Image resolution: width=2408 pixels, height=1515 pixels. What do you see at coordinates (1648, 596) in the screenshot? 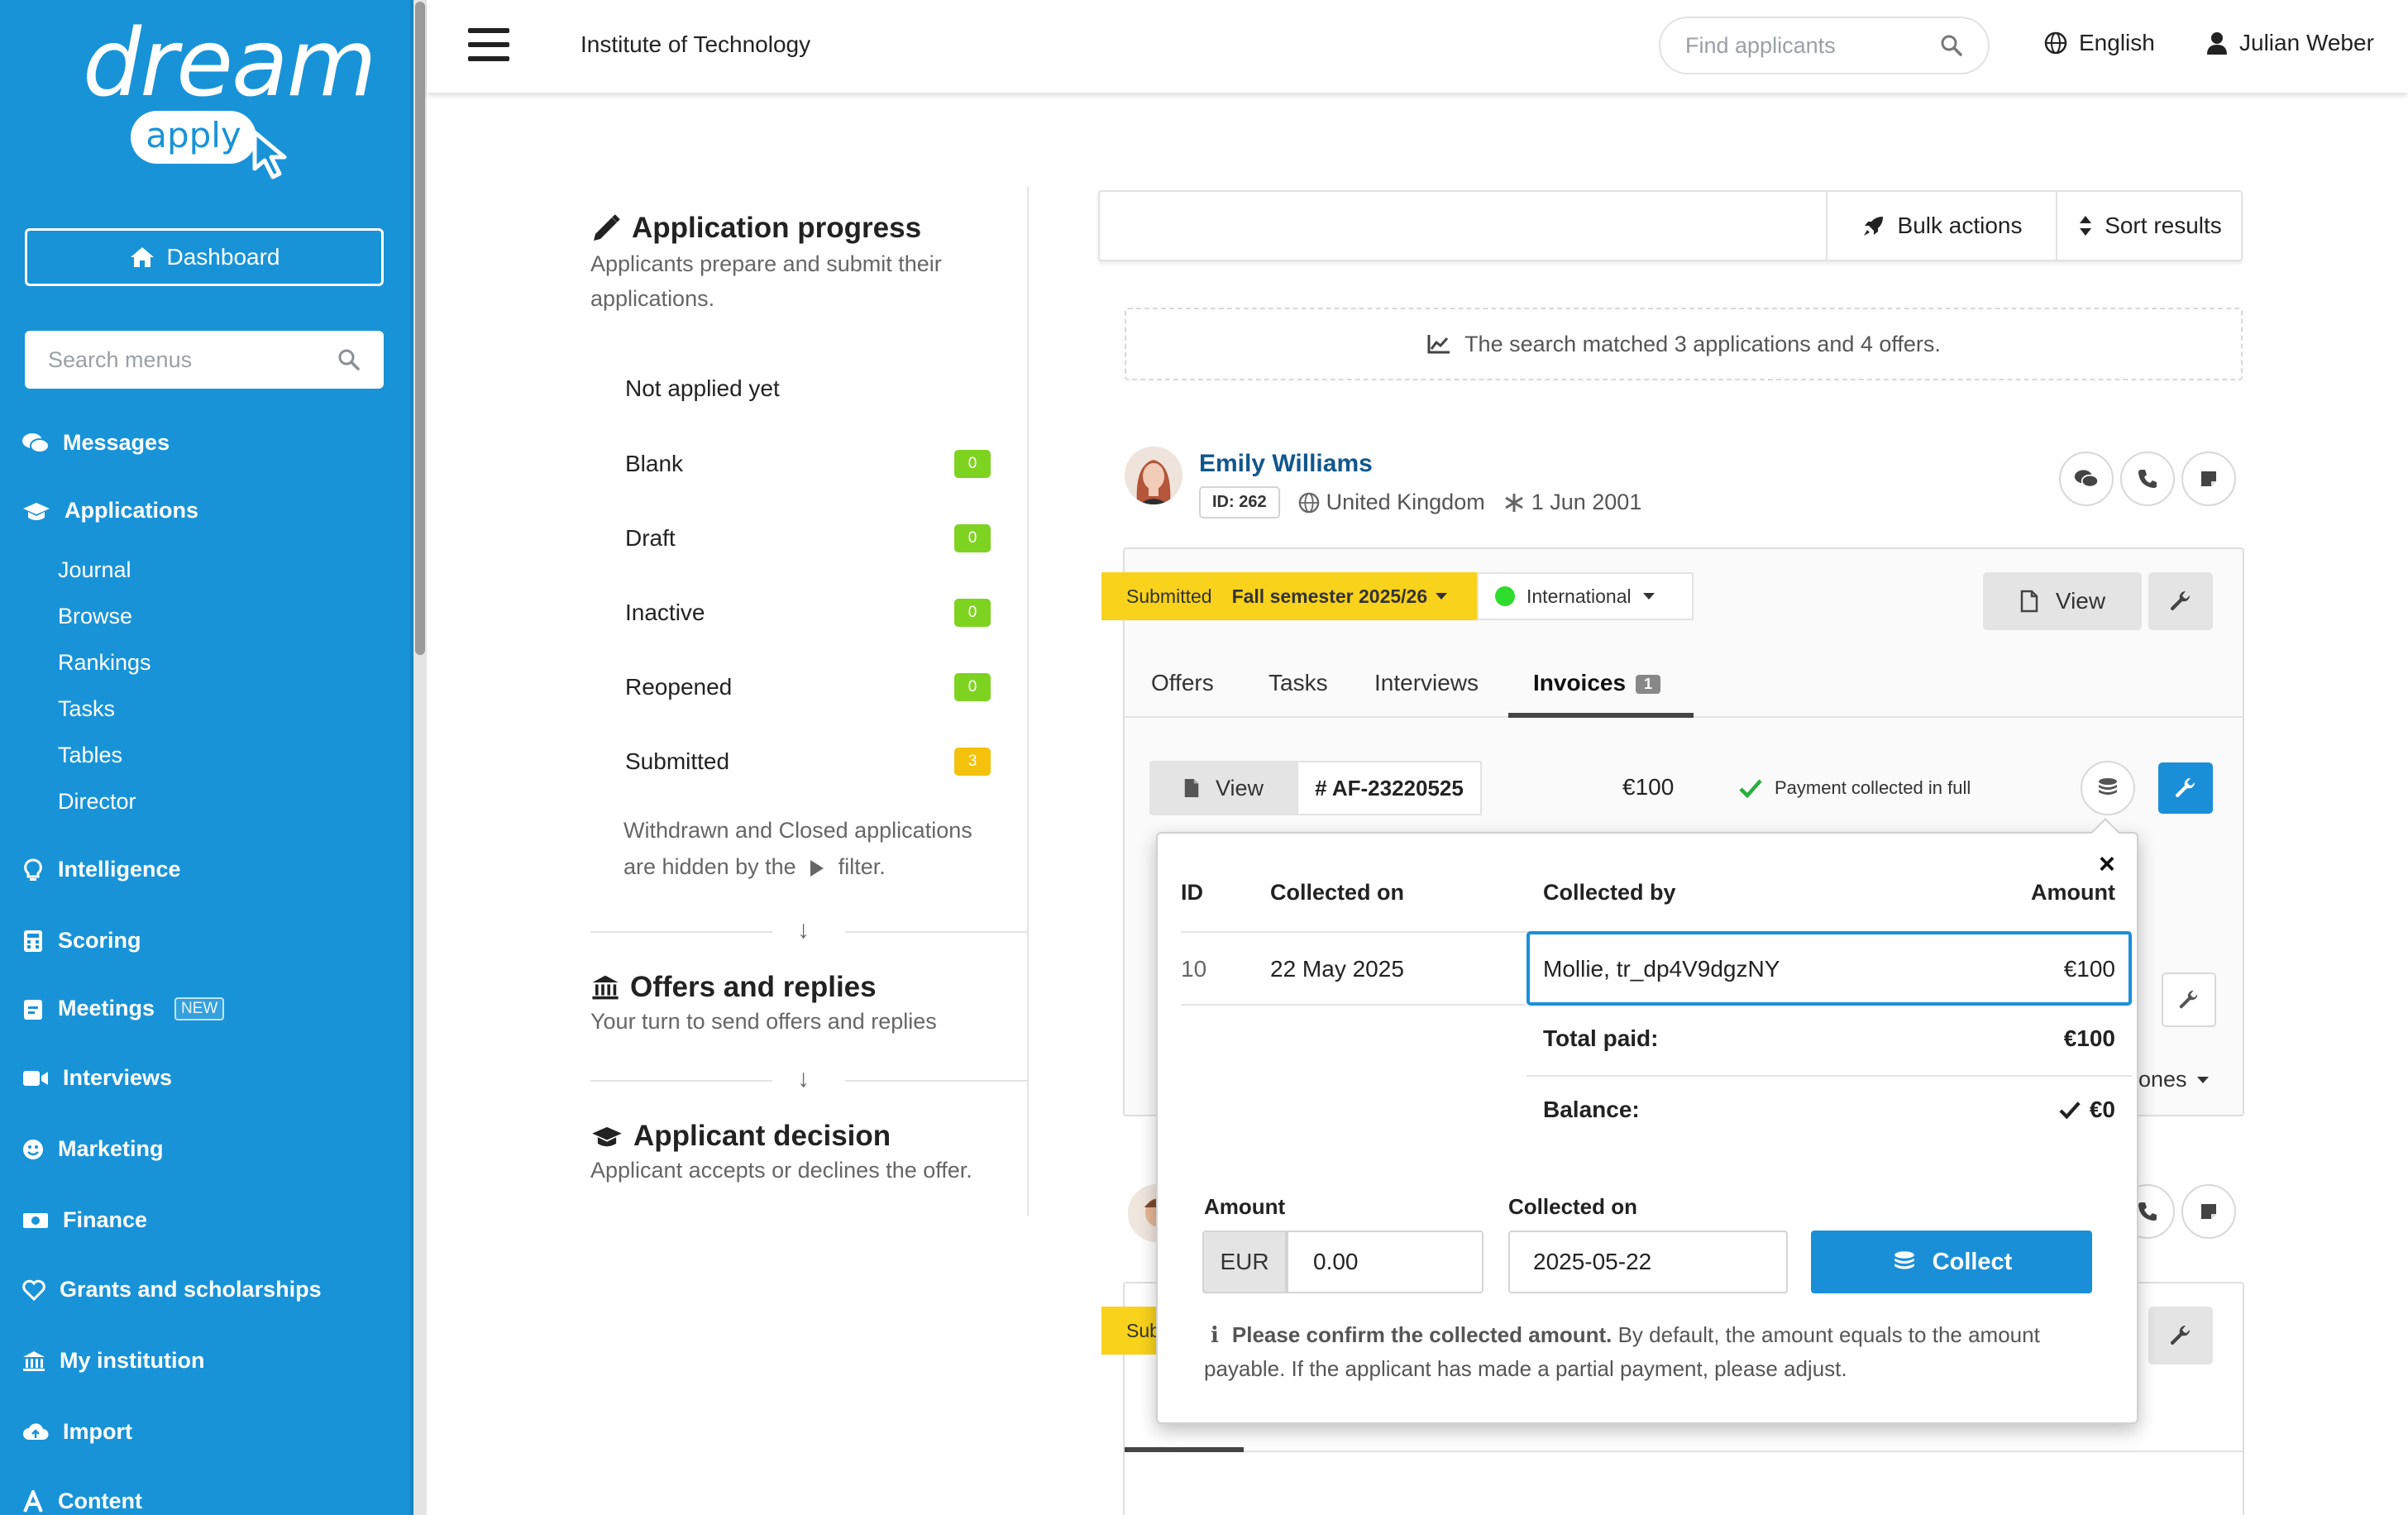
I see `caret-down-icon` at bounding box center [1648, 596].